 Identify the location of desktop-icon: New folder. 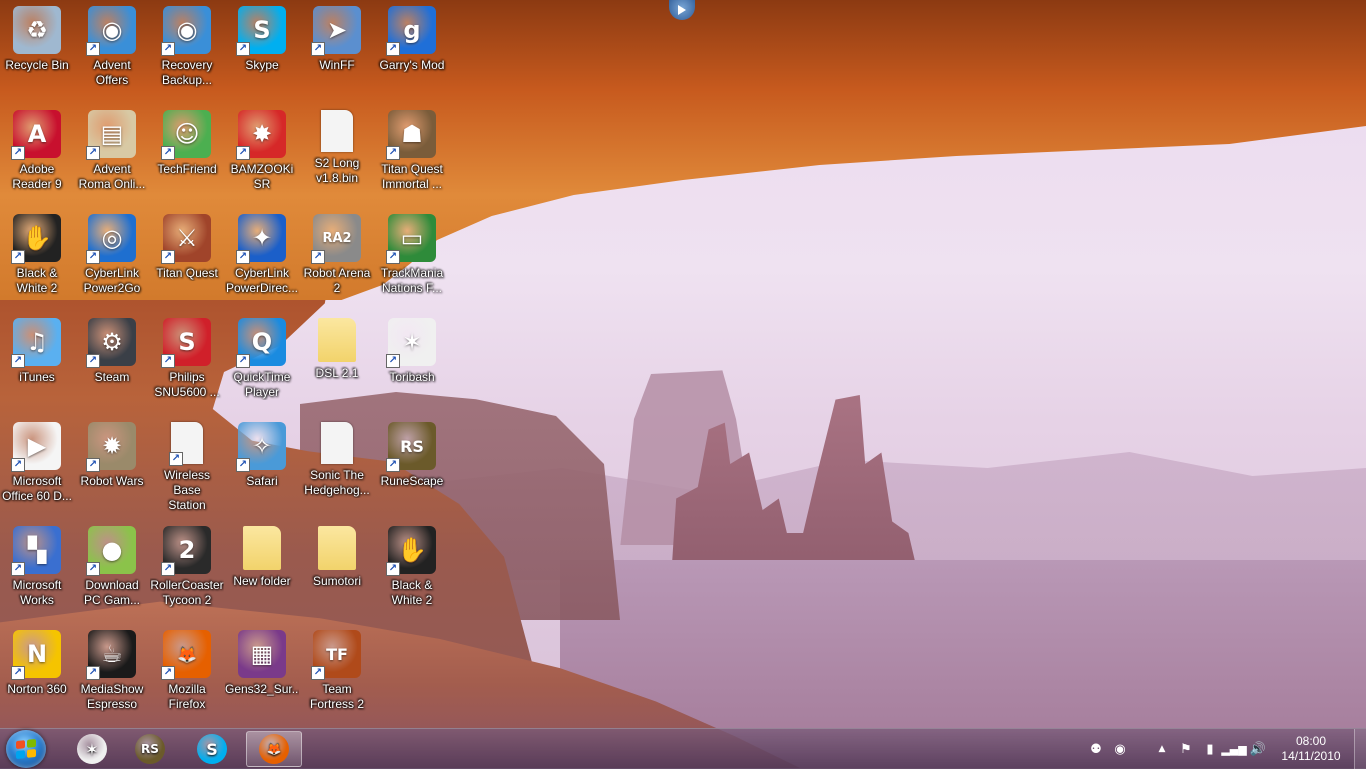
(262, 570).